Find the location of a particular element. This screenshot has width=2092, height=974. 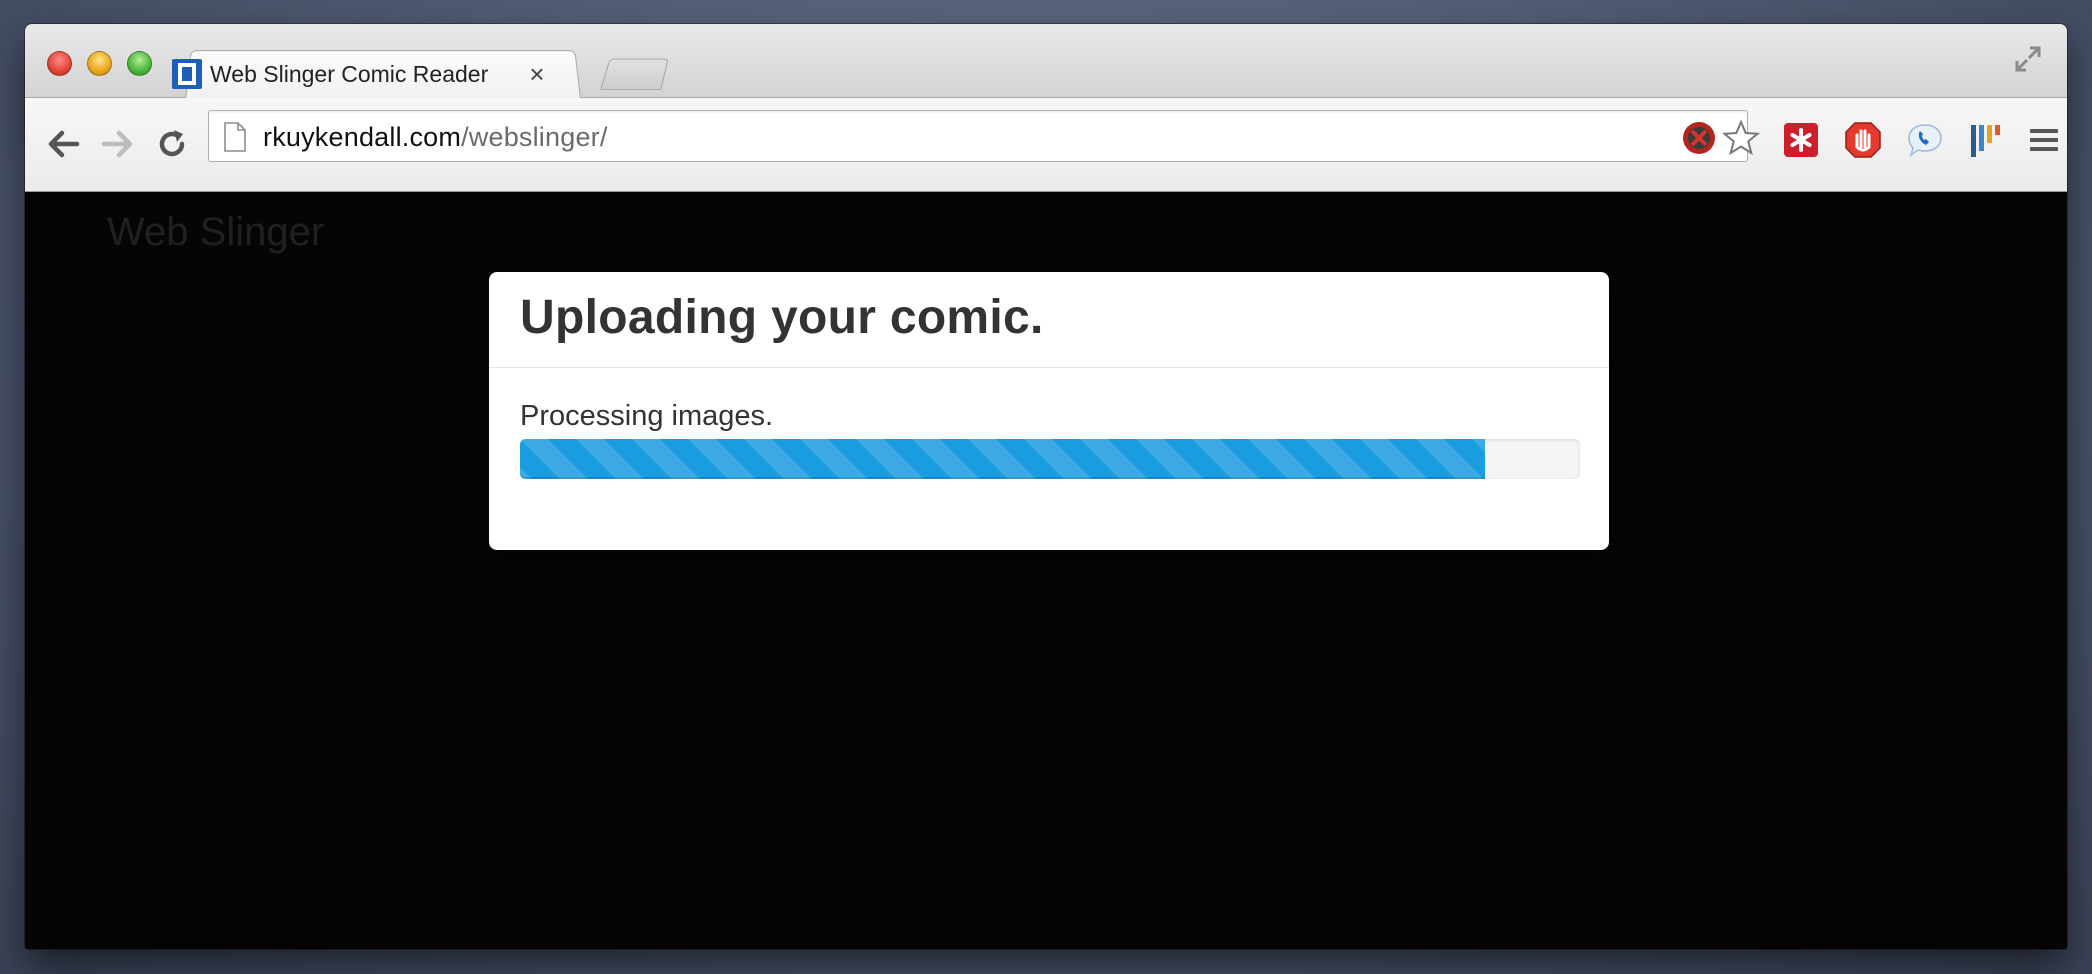

minimize-window-button is located at coordinates (99, 63).